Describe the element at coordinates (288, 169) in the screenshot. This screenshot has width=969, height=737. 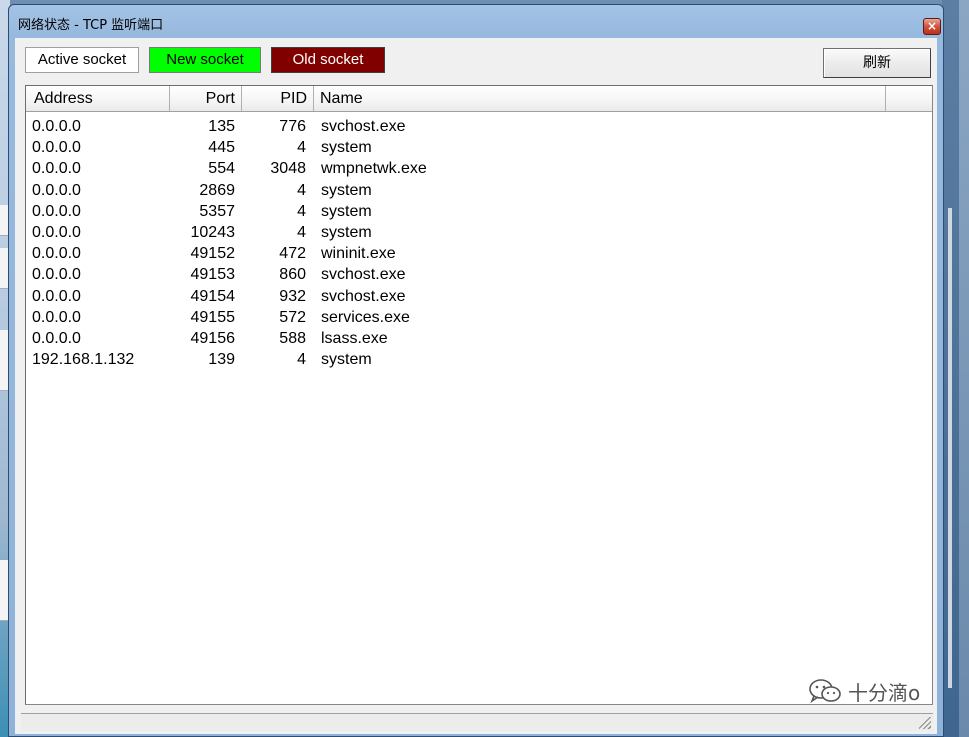
I see `cell-pid: 3048` at that location.